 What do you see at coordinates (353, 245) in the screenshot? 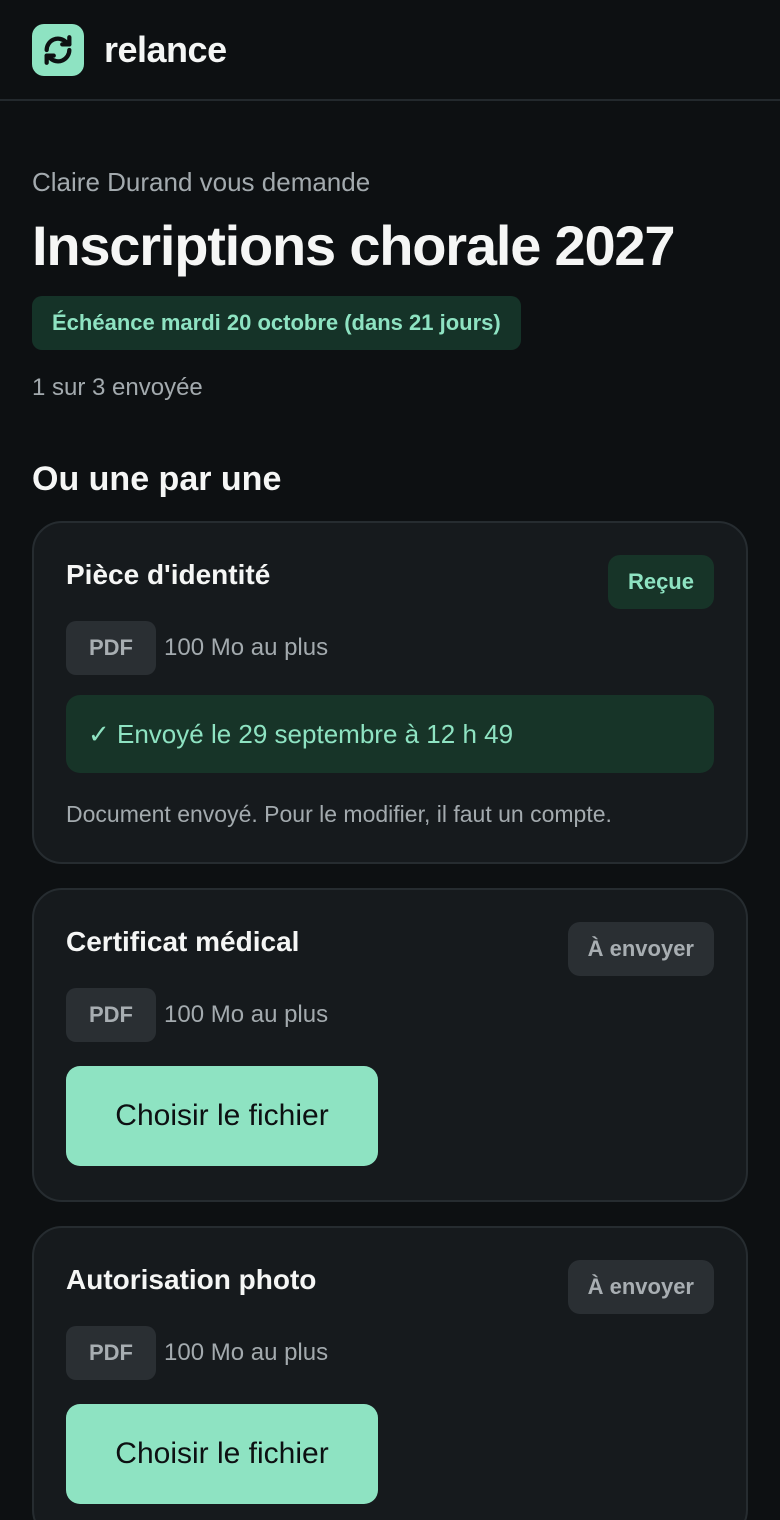
I see `page-title: Inscriptions chorale 2027` at bounding box center [353, 245].